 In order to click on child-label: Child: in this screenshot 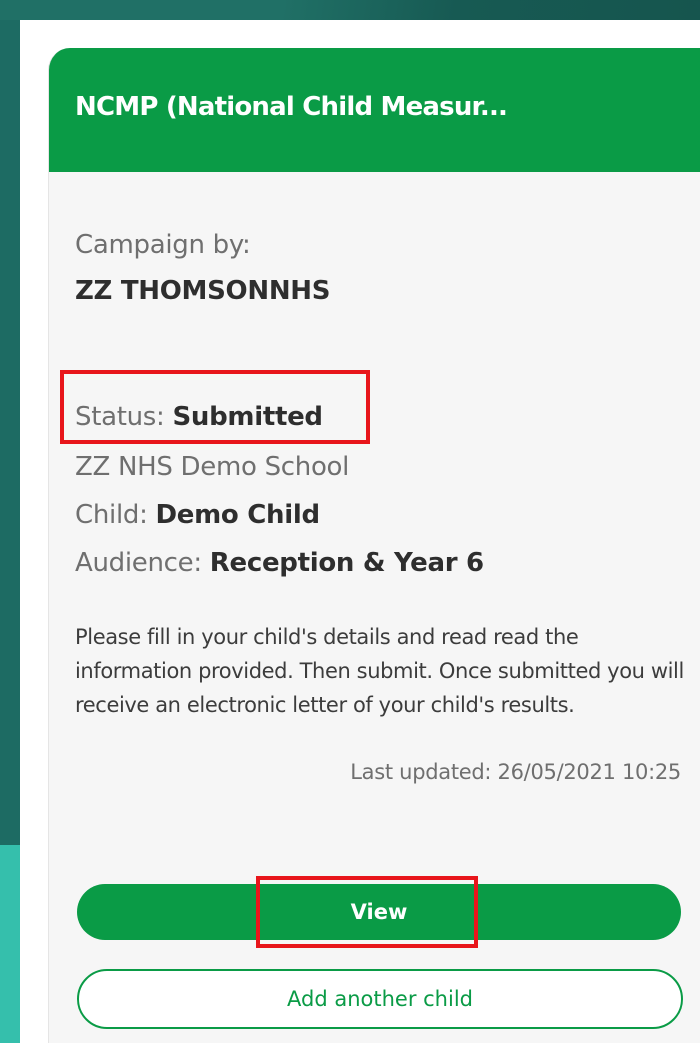, I will do `click(115, 515)`.